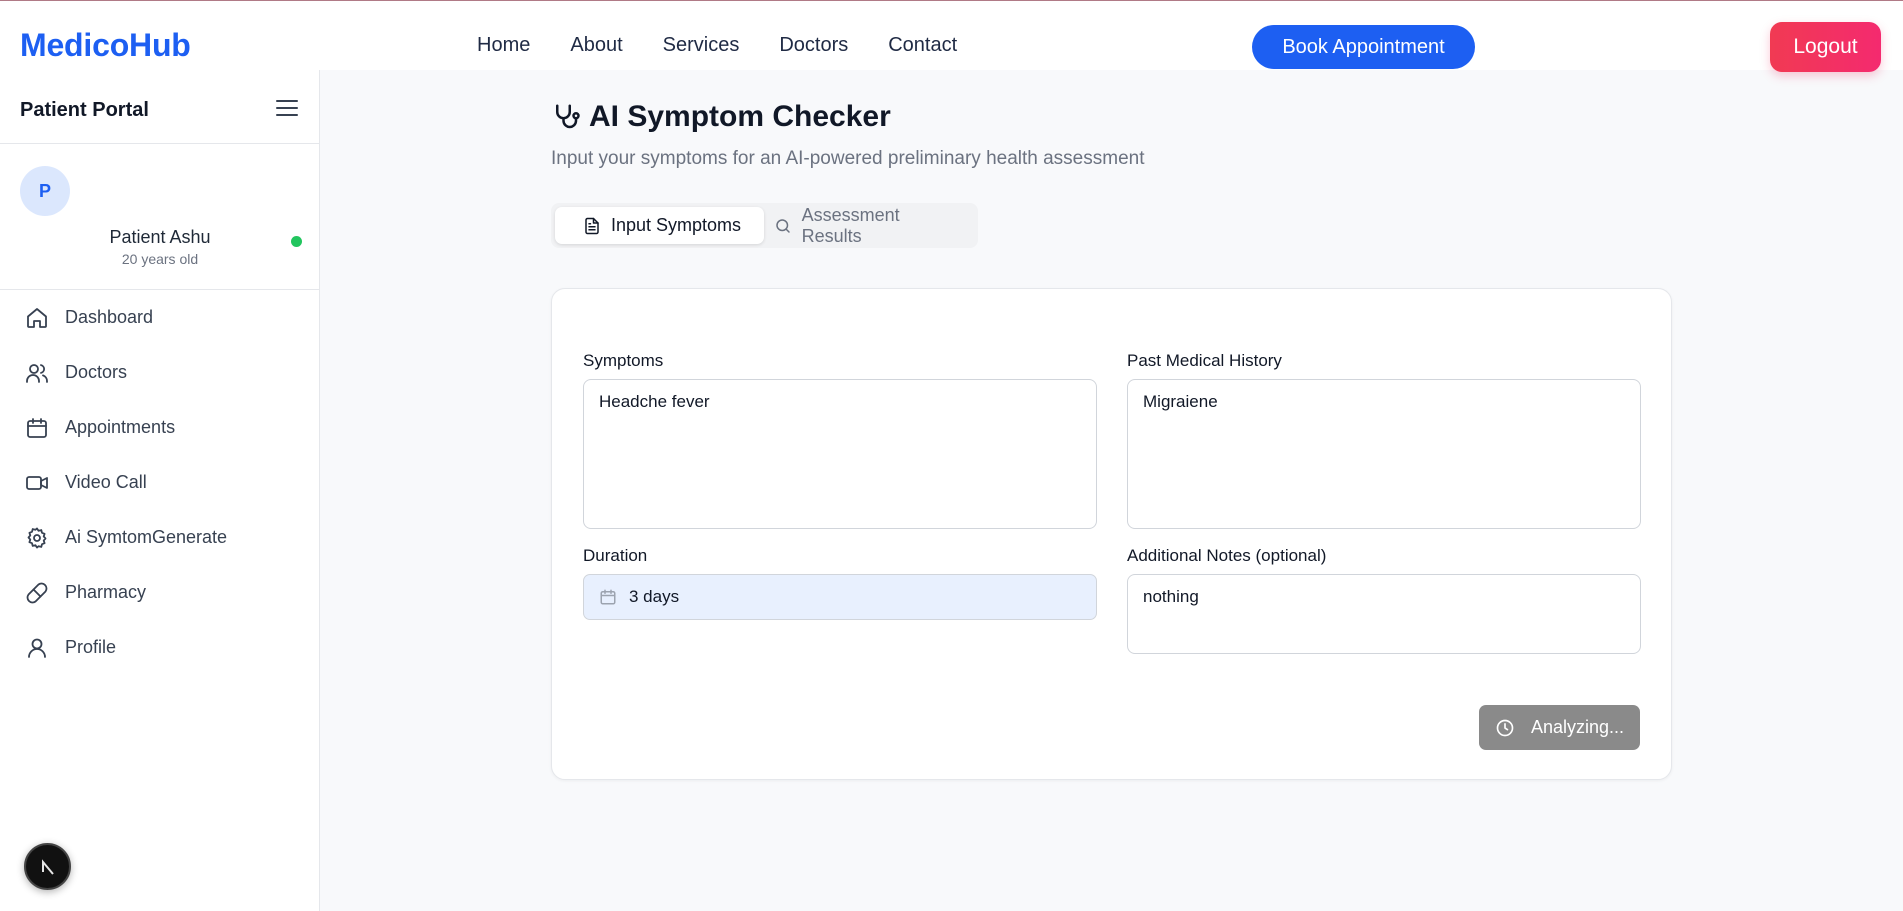  What do you see at coordinates (566, 117) in the screenshot?
I see `stethoscope-icon` at bounding box center [566, 117].